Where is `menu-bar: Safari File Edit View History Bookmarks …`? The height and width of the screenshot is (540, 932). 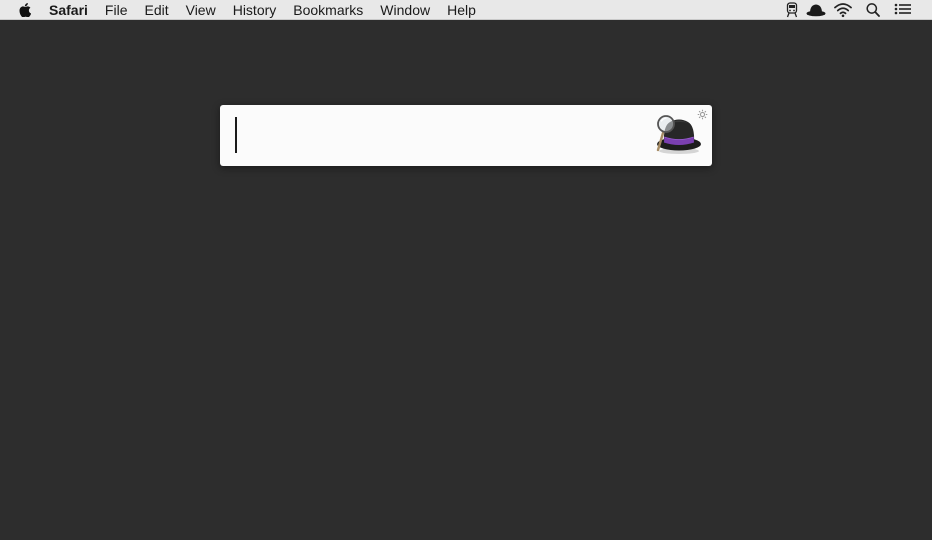
menu-bar: Safari File Edit View History Bookmarks … is located at coordinates (466, 10).